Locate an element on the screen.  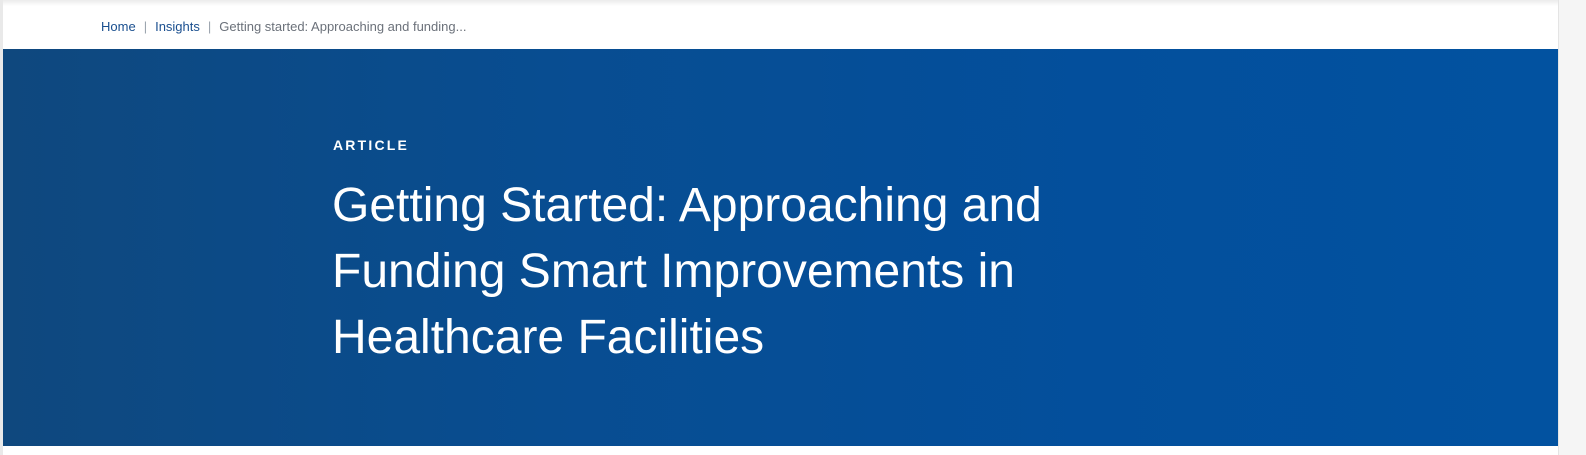
content-start-strip is located at coordinates (780, 450).